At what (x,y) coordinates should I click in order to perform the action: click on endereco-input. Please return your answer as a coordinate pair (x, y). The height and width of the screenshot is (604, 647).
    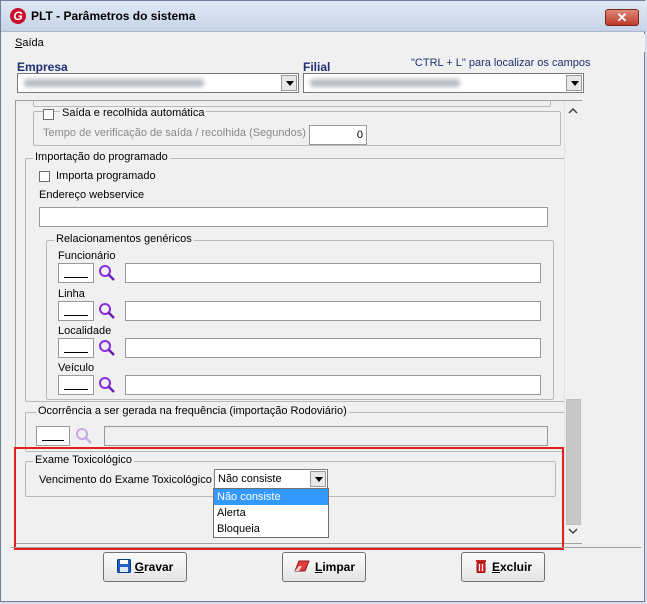
    Looking at the image, I should click on (293, 217).